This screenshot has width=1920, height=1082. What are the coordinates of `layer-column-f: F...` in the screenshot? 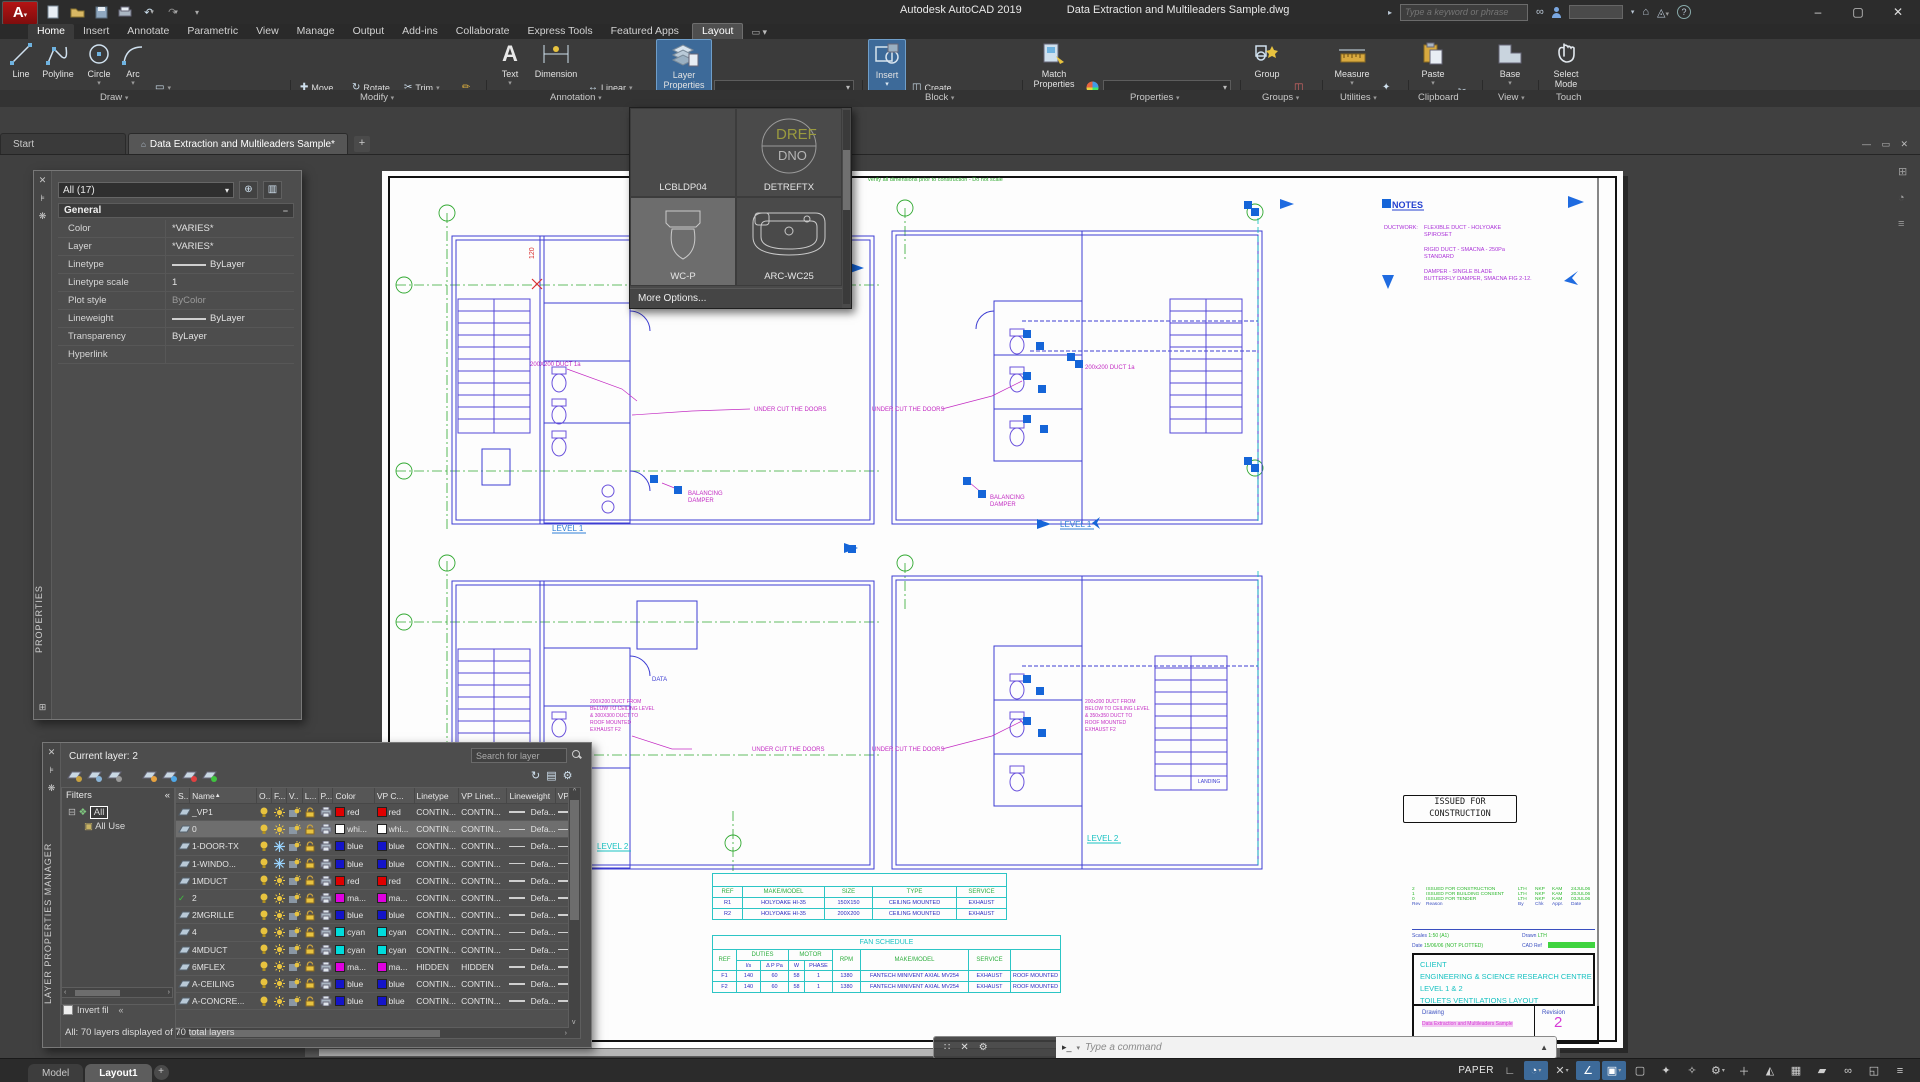 It's located at (279, 795).